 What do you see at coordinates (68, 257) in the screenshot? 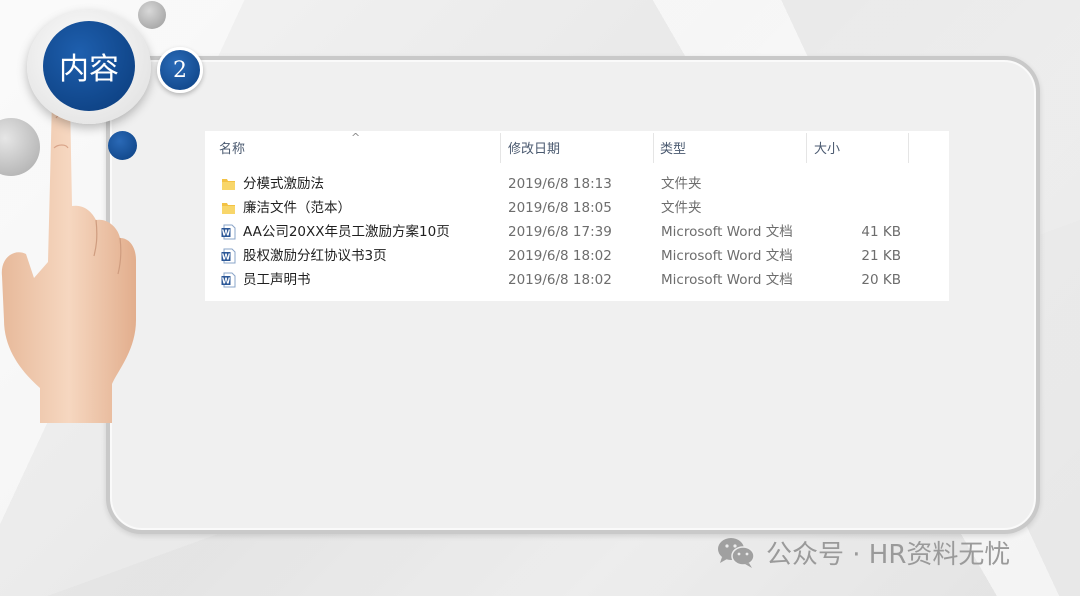
I see `pointing-hand-image` at bounding box center [68, 257].